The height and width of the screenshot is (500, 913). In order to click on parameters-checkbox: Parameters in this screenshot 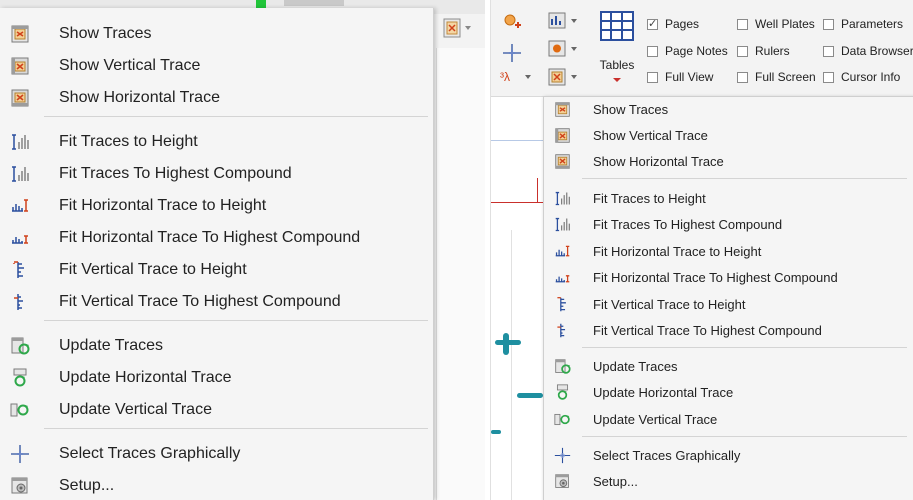, I will do `click(863, 24)`.